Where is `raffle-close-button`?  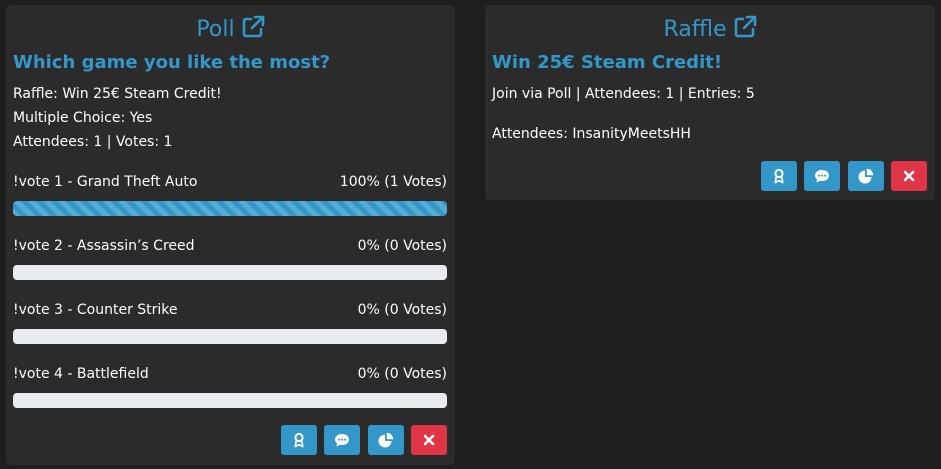
raffle-close-button is located at coordinates (909, 176).